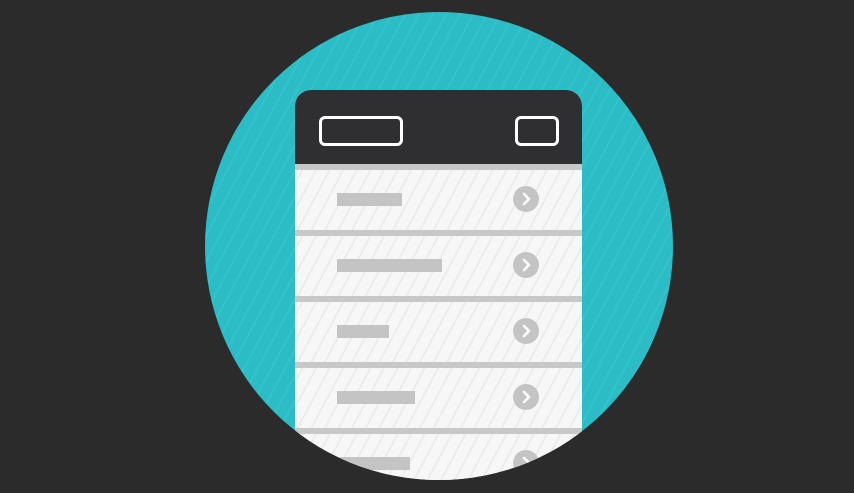 The height and width of the screenshot is (493, 854). What do you see at coordinates (438, 127) in the screenshot?
I see `app-header-bar` at bounding box center [438, 127].